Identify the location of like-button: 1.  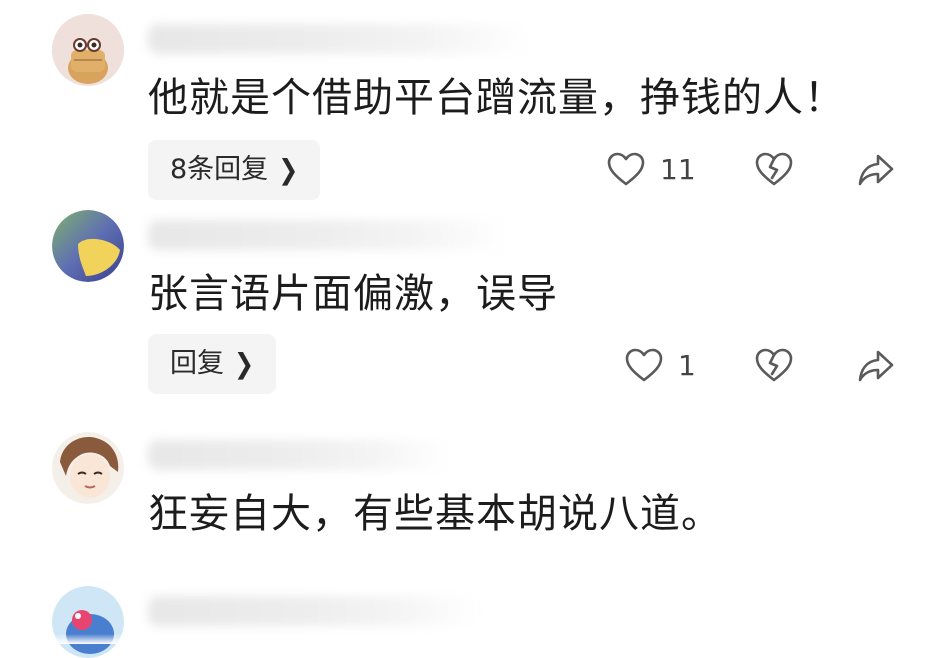
(660, 366).